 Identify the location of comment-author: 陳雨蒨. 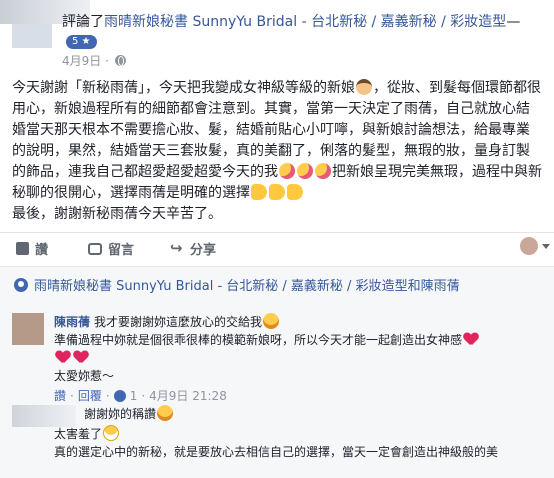
(72, 322).